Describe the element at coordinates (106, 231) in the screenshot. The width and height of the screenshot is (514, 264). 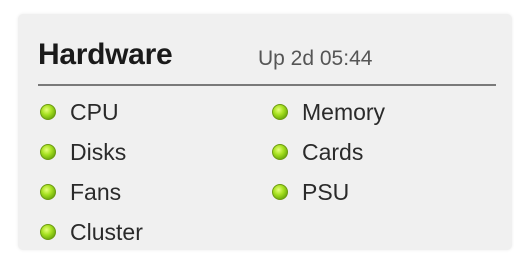
I see `status-item-label: Cluster` at that location.